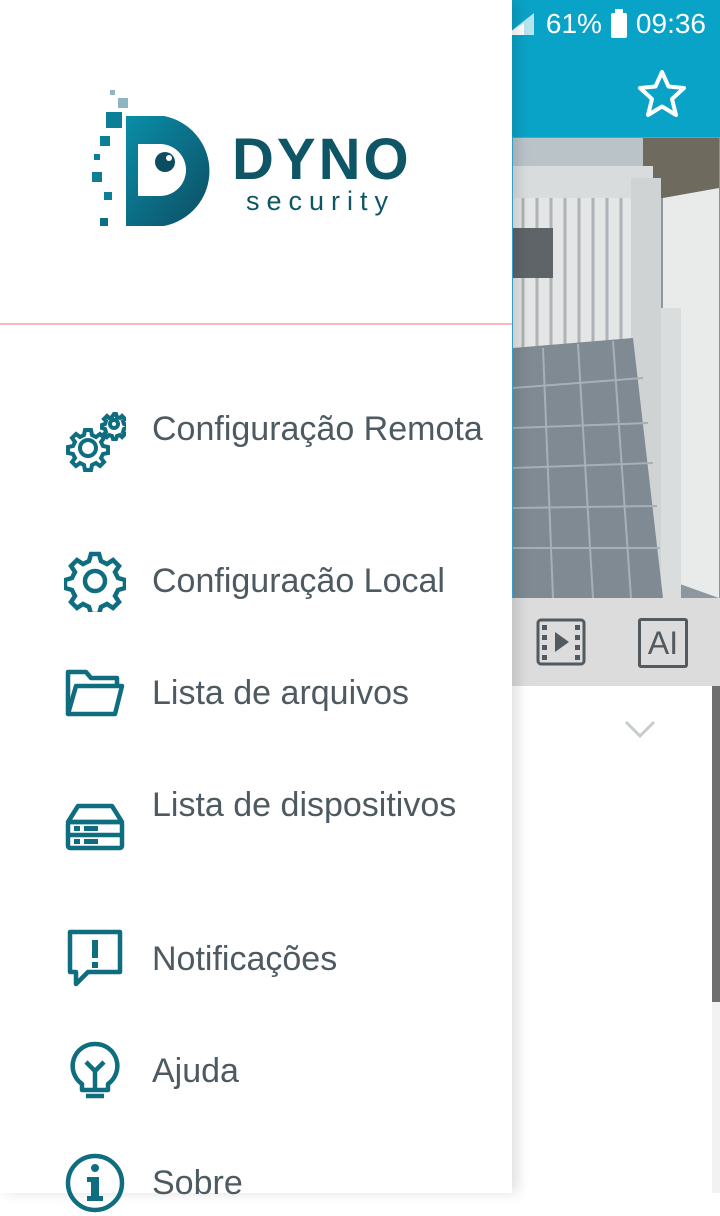 Image resolution: width=720 pixels, height=1216 pixels. What do you see at coordinates (195, 1071) in the screenshot?
I see `menu-label-ajuda: Ajuda` at bounding box center [195, 1071].